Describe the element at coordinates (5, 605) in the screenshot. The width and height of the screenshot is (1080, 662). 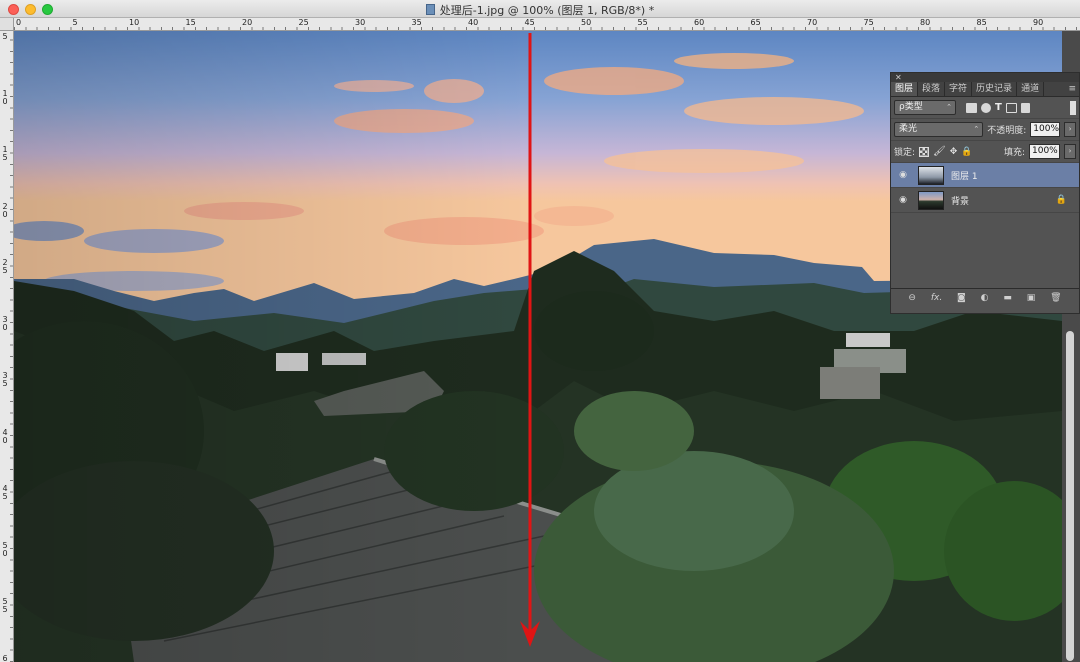
I see `ruler-tick-label: 5 5` at that location.